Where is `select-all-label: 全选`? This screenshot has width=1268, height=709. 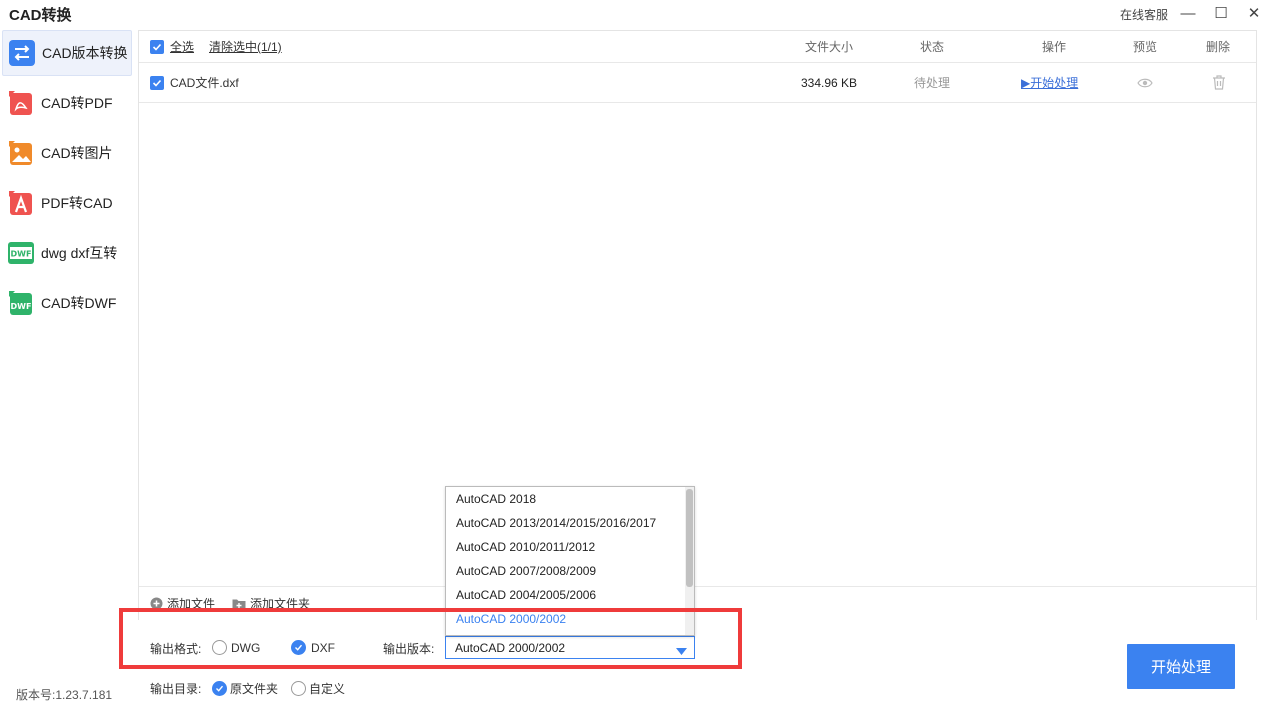
select-all-label: 全选 is located at coordinates (182, 46).